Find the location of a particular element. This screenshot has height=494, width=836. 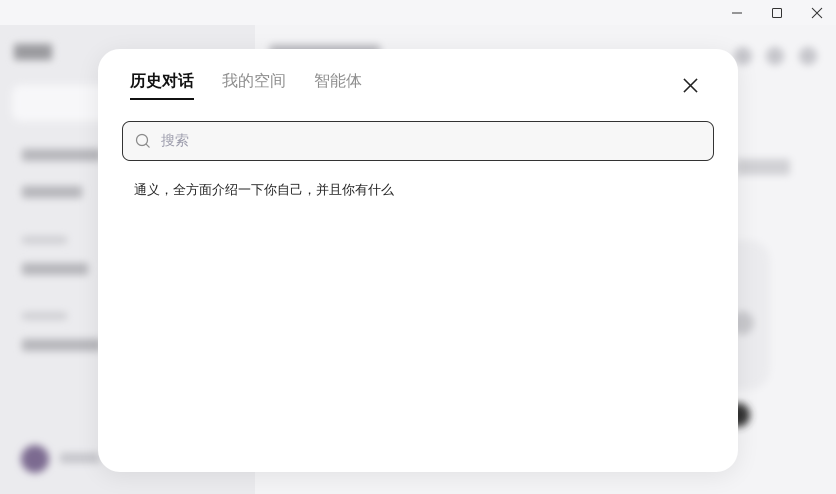

history-item: 通义，全方面介绍一下你自己，并且你有什么 is located at coordinates (418, 190).